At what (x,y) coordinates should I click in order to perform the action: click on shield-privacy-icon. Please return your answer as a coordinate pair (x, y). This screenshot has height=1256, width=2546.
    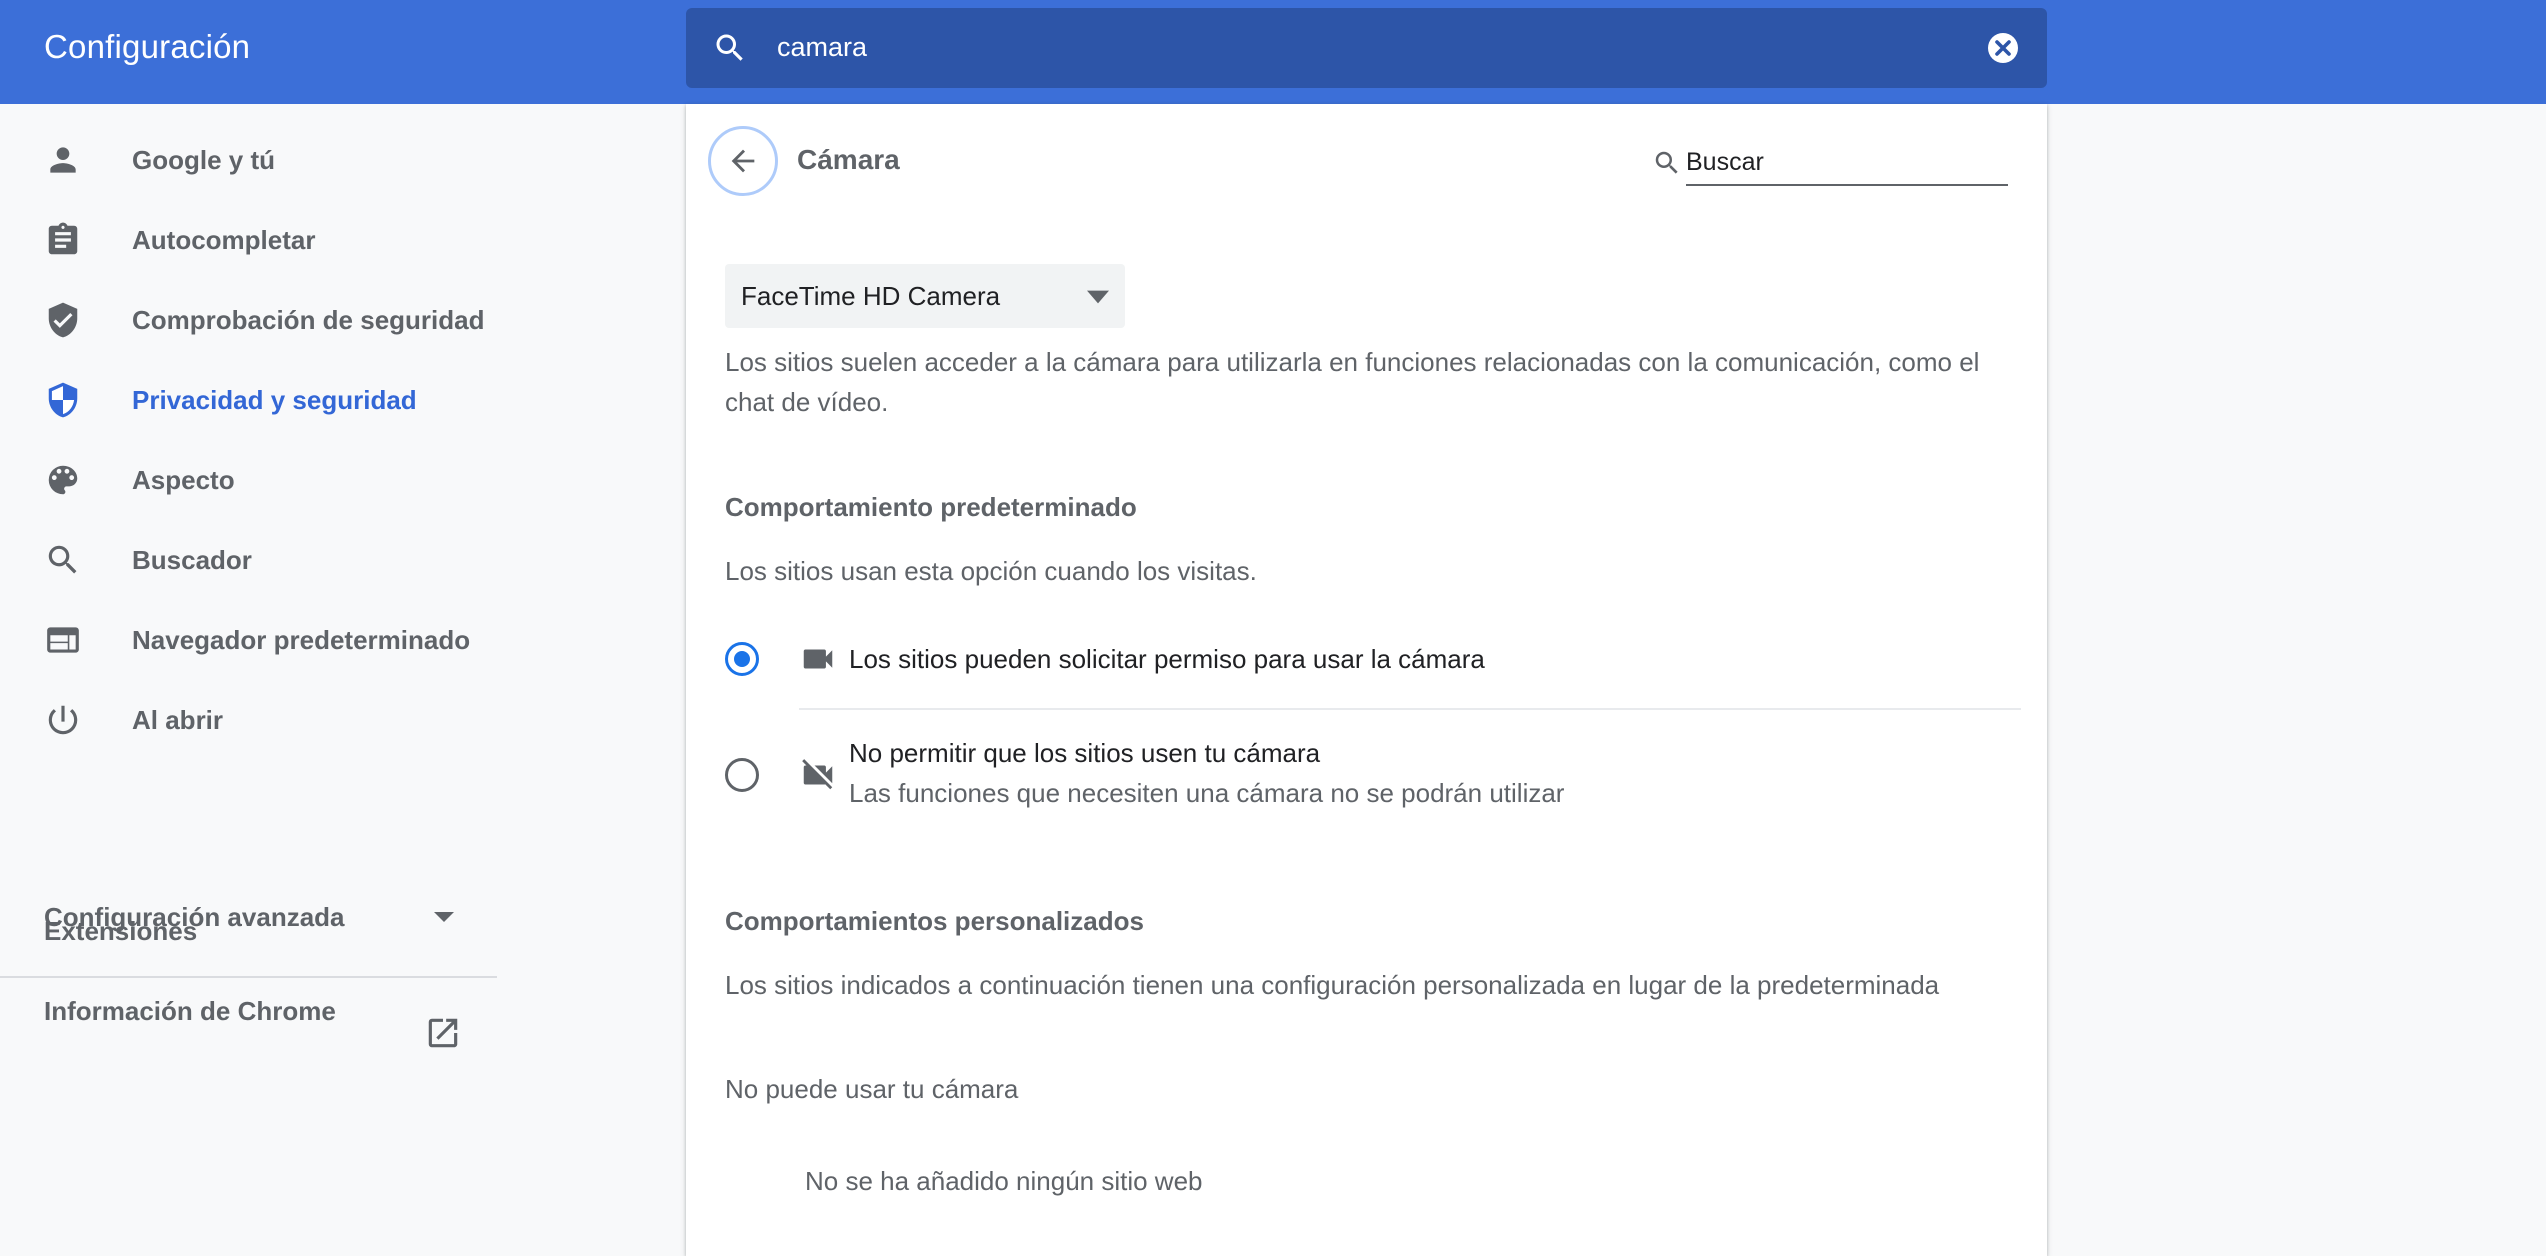
    Looking at the image, I should click on (63, 400).